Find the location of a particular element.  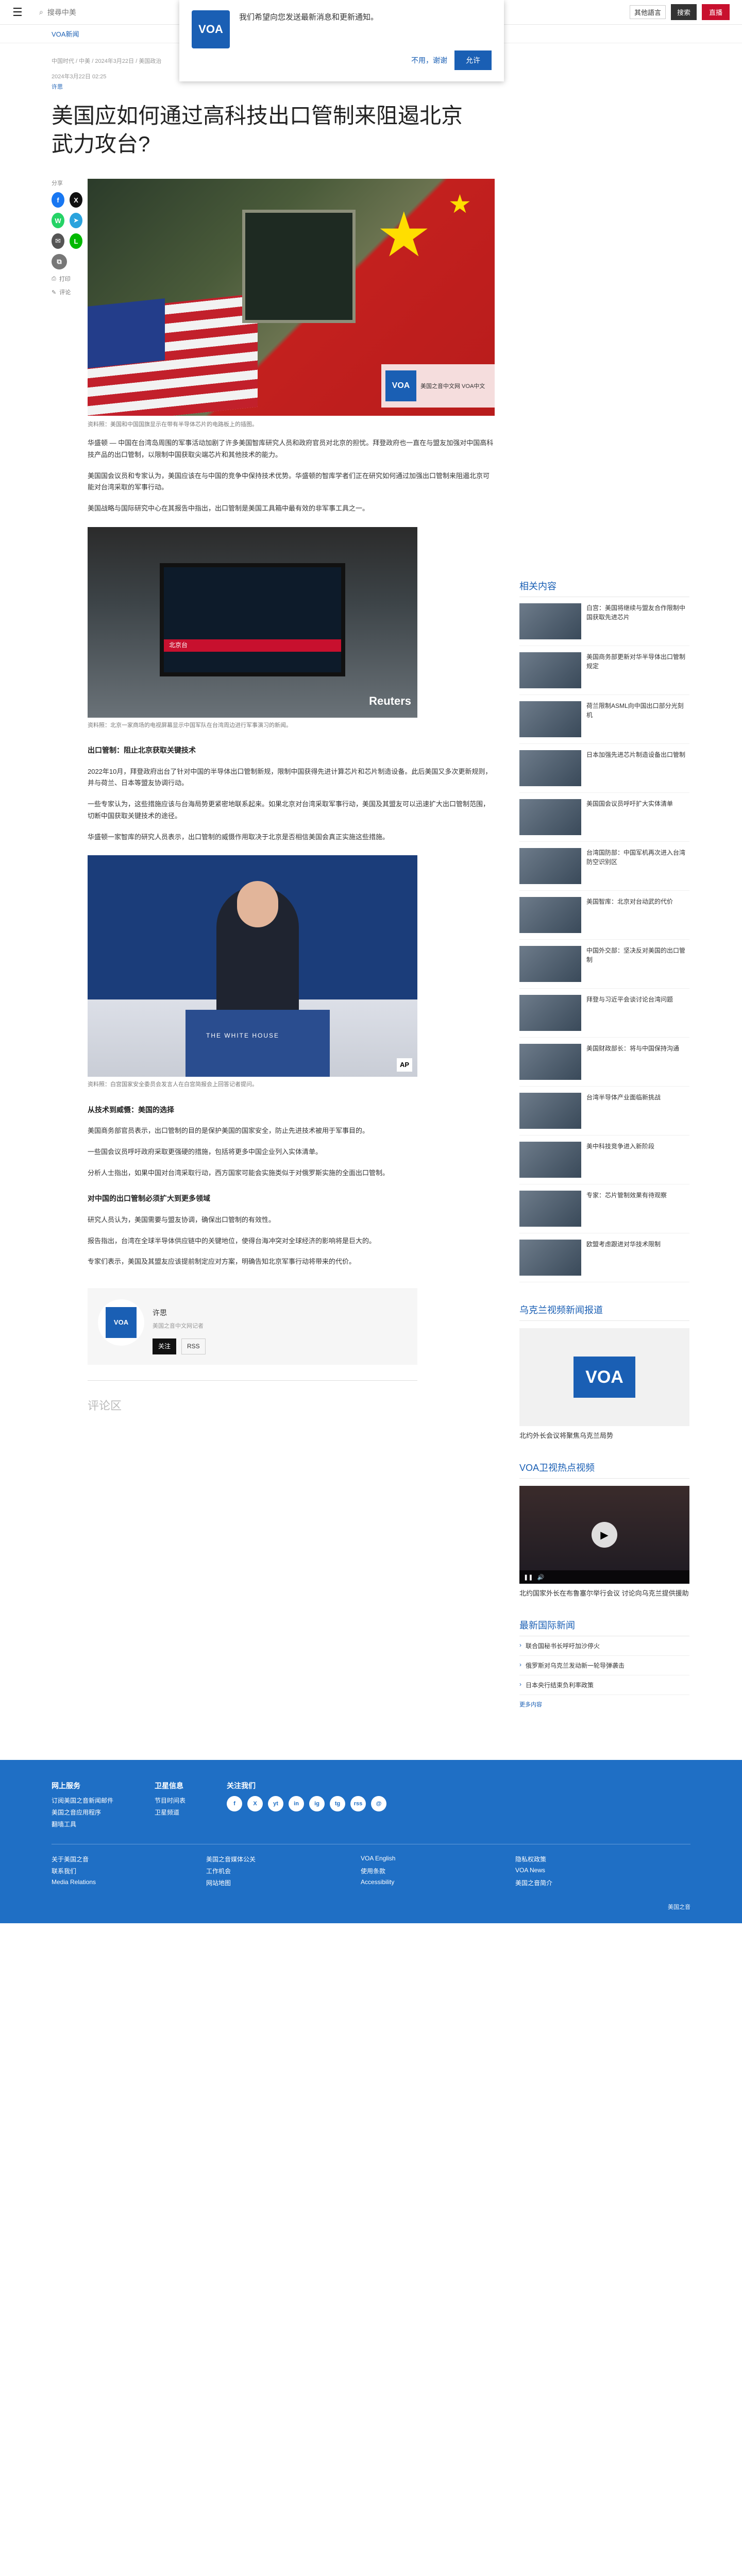

footer-link: 卫星频道 is located at coordinates (170, 1812).